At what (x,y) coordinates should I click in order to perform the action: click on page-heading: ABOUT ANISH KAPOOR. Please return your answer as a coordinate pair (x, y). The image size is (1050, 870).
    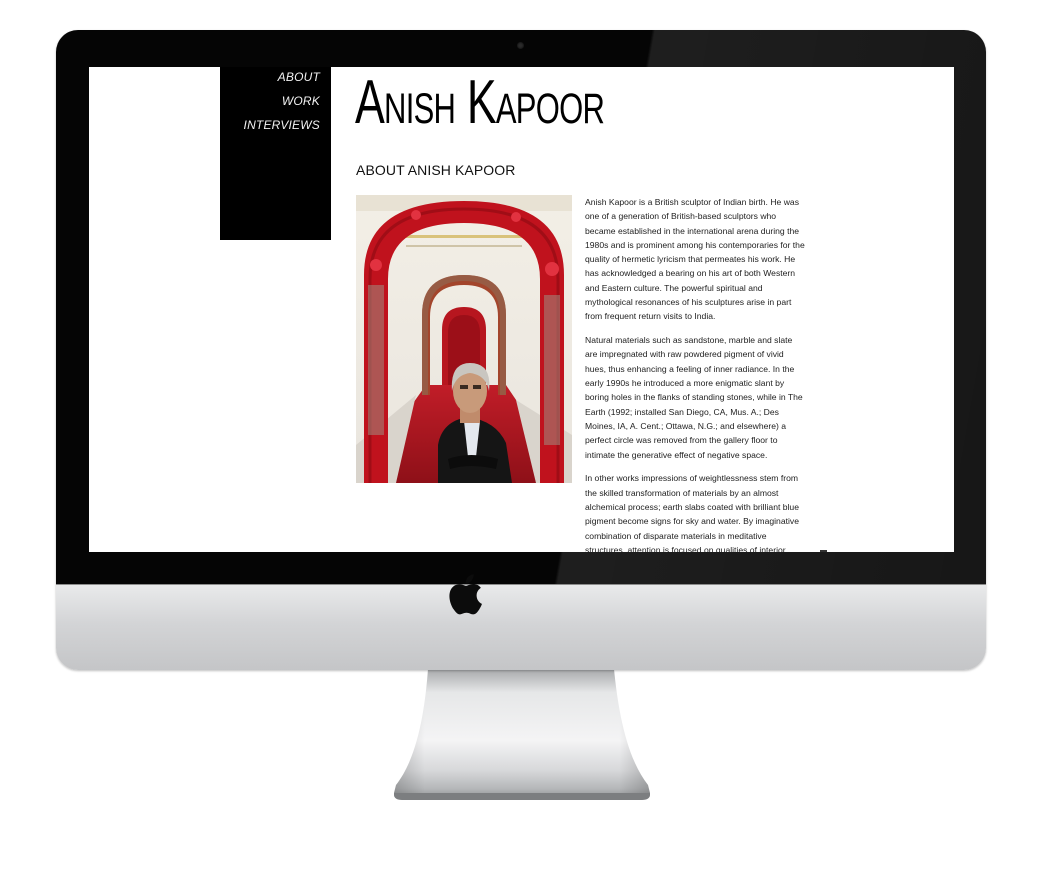
    Looking at the image, I should click on (436, 170).